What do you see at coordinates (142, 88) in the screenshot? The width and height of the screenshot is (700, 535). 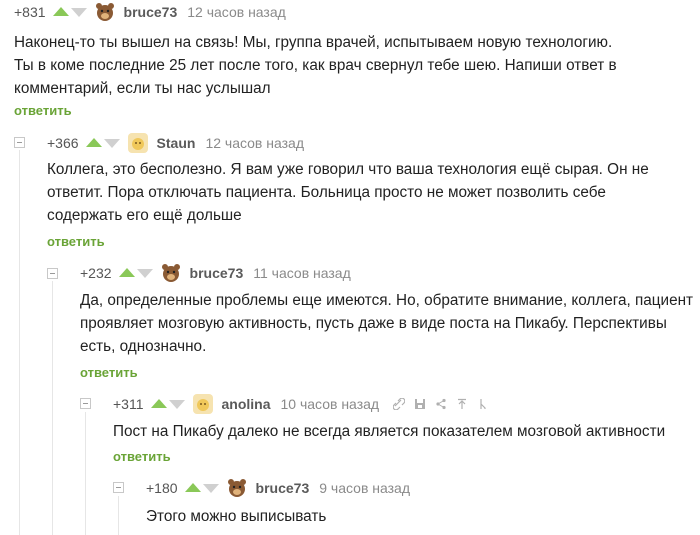 I see `text-line: комментарий, если ты нас услышал` at bounding box center [142, 88].